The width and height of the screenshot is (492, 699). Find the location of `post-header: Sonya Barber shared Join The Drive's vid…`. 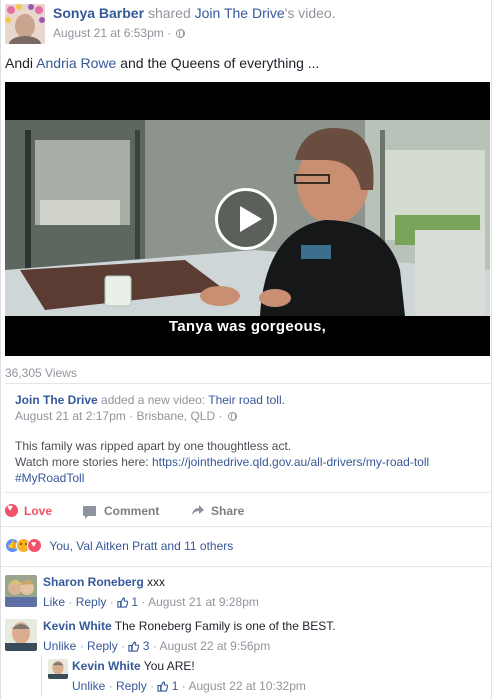

post-header: Sonya Barber shared Join The Drive's vid… is located at coordinates (246, 24).